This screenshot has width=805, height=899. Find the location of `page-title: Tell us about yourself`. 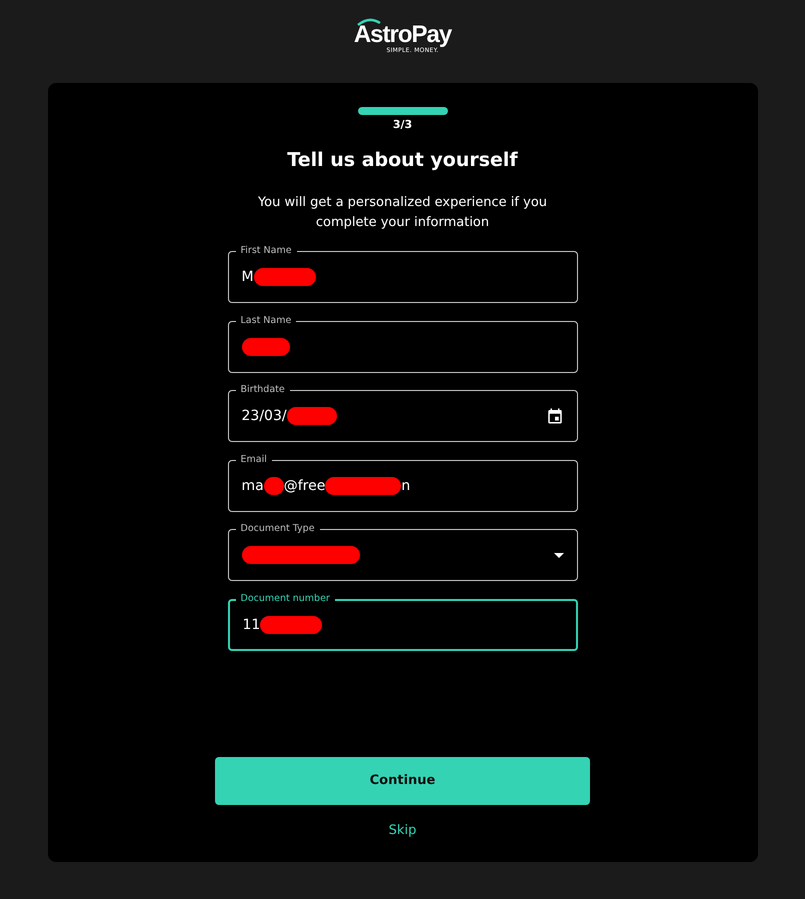

page-title: Tell us about yourself is located at coordinates (402, 160).